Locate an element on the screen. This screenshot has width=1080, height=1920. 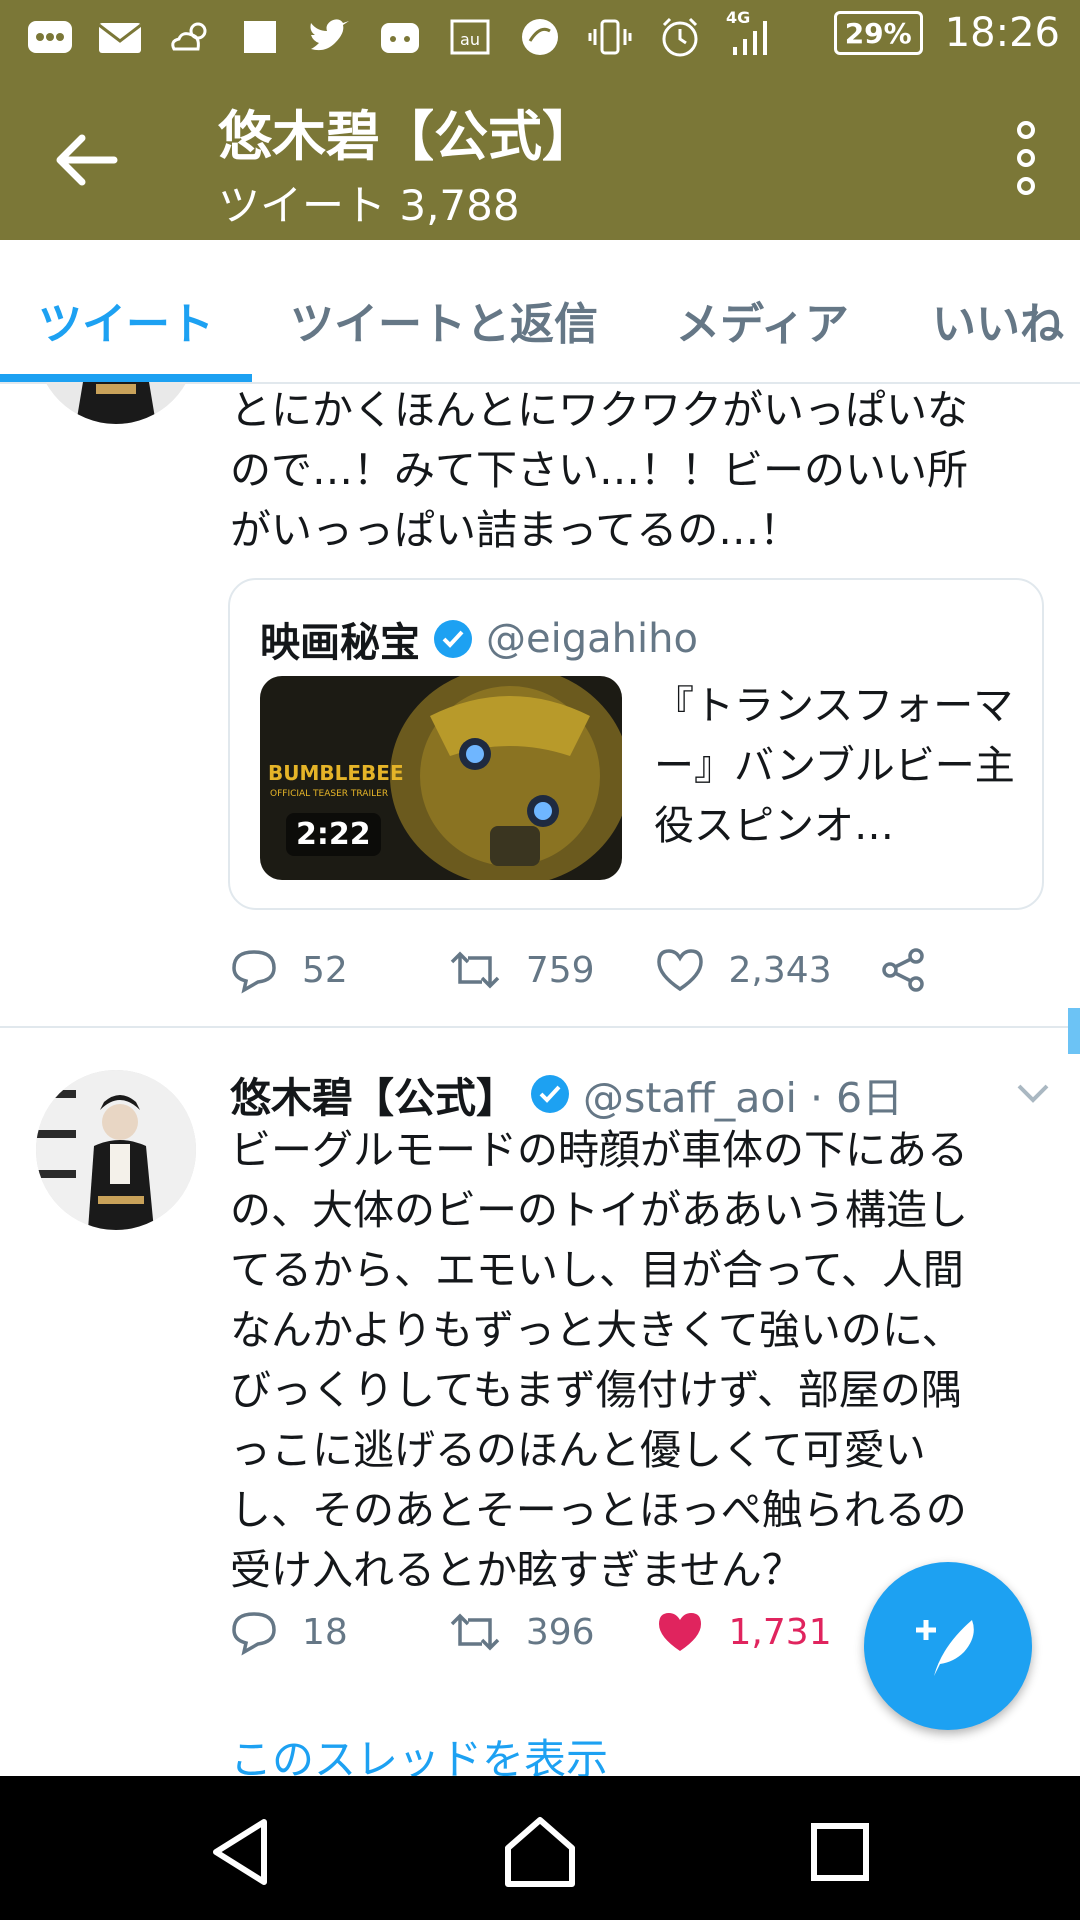
message-icon is located at coordinates (50, 37).